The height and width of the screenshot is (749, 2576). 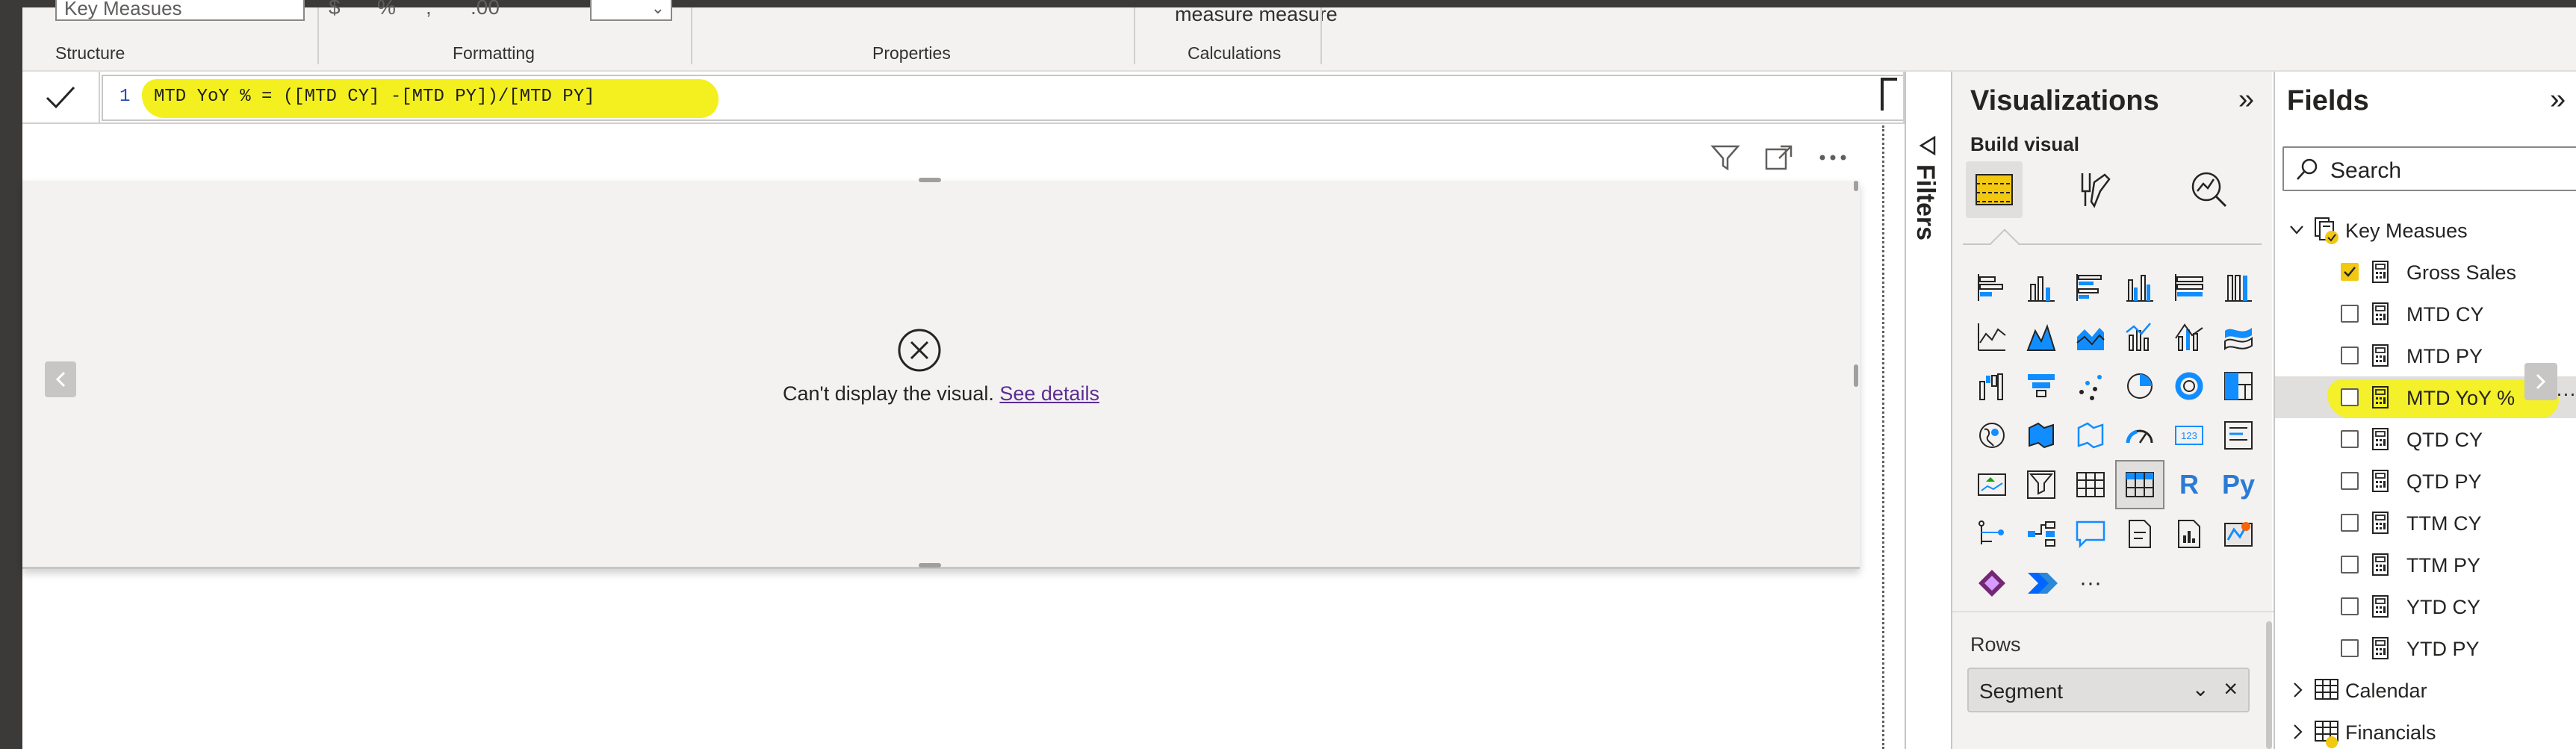 I want to click on field-row-mtd-cy: MTD CY, so click(x=2425, y=314).